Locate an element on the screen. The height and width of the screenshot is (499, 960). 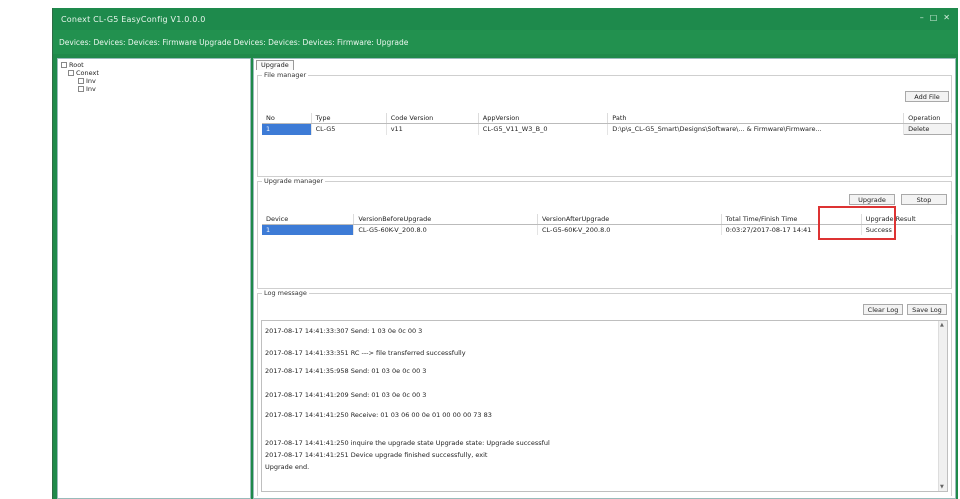
delete-button: Delete is located at coordinates (927, 129).